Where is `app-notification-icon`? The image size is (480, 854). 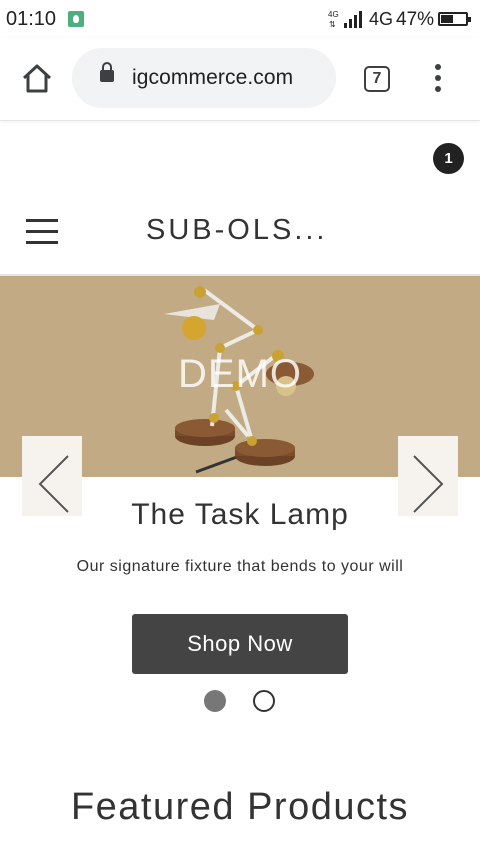 app-notification-icon is located at coordinates (76, 19).